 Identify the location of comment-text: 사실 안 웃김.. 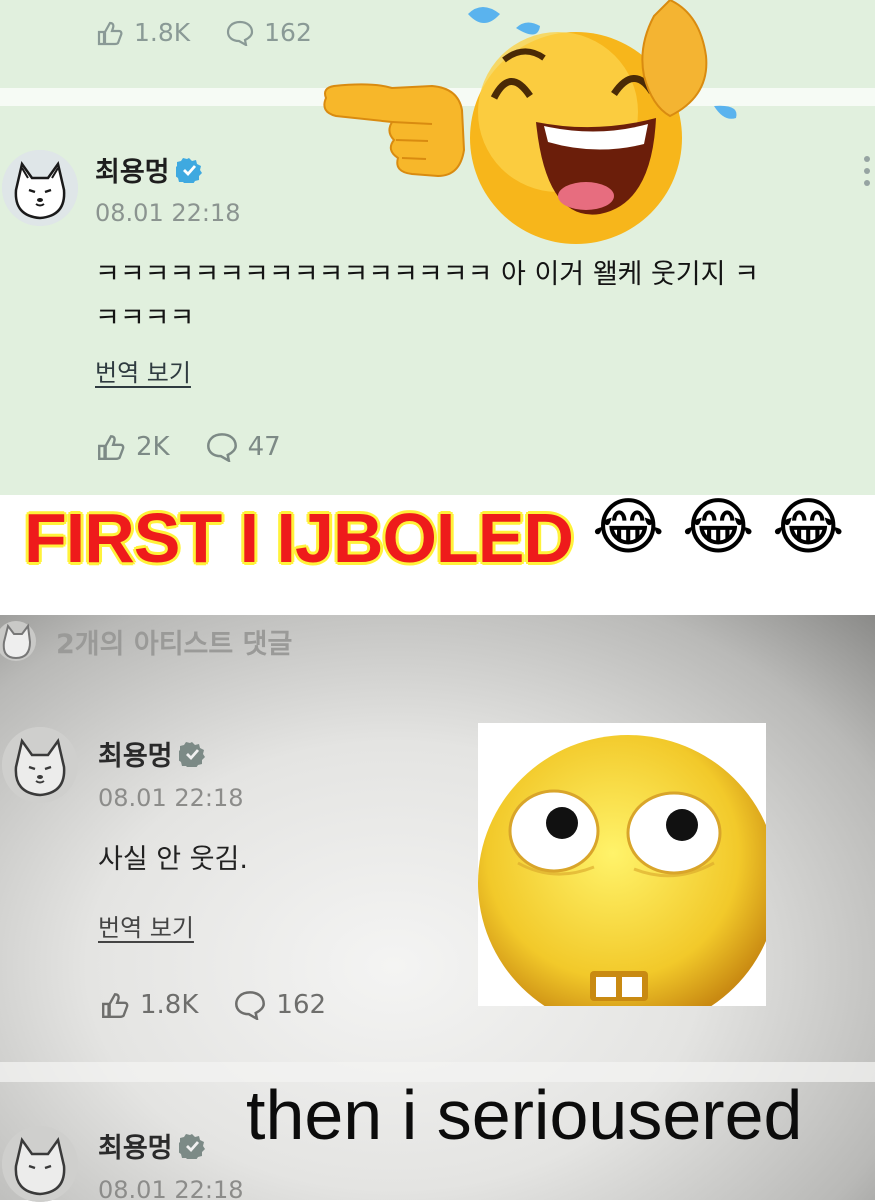
(173, 859).